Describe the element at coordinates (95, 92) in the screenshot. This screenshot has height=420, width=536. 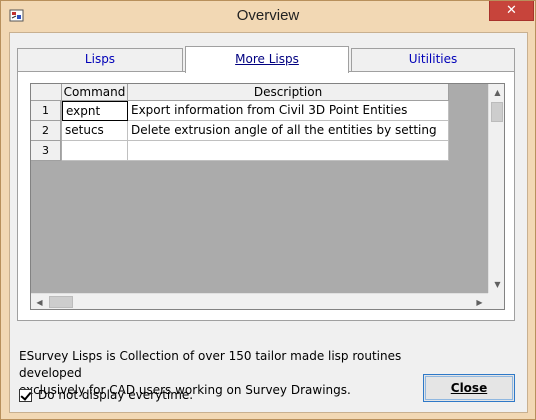
I see `column-header-command: Command` at that location.